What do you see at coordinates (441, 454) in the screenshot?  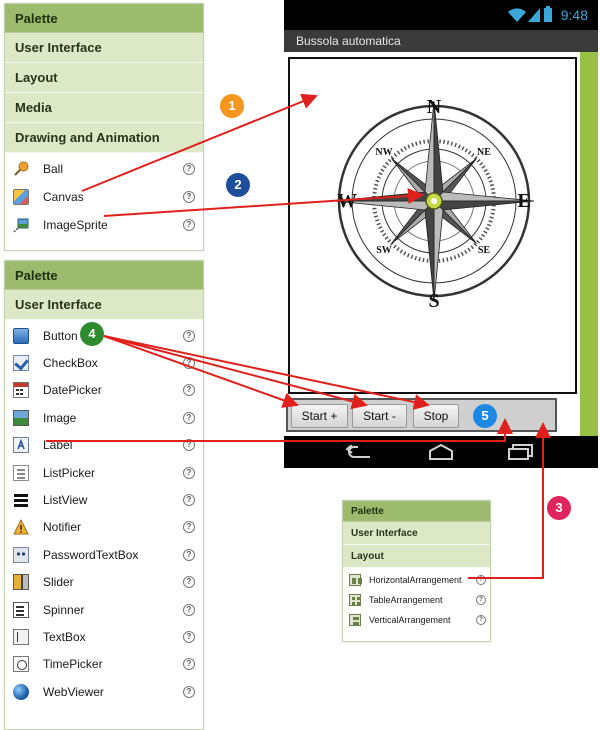 I see `home-icon` at bounding box center [441, 454].